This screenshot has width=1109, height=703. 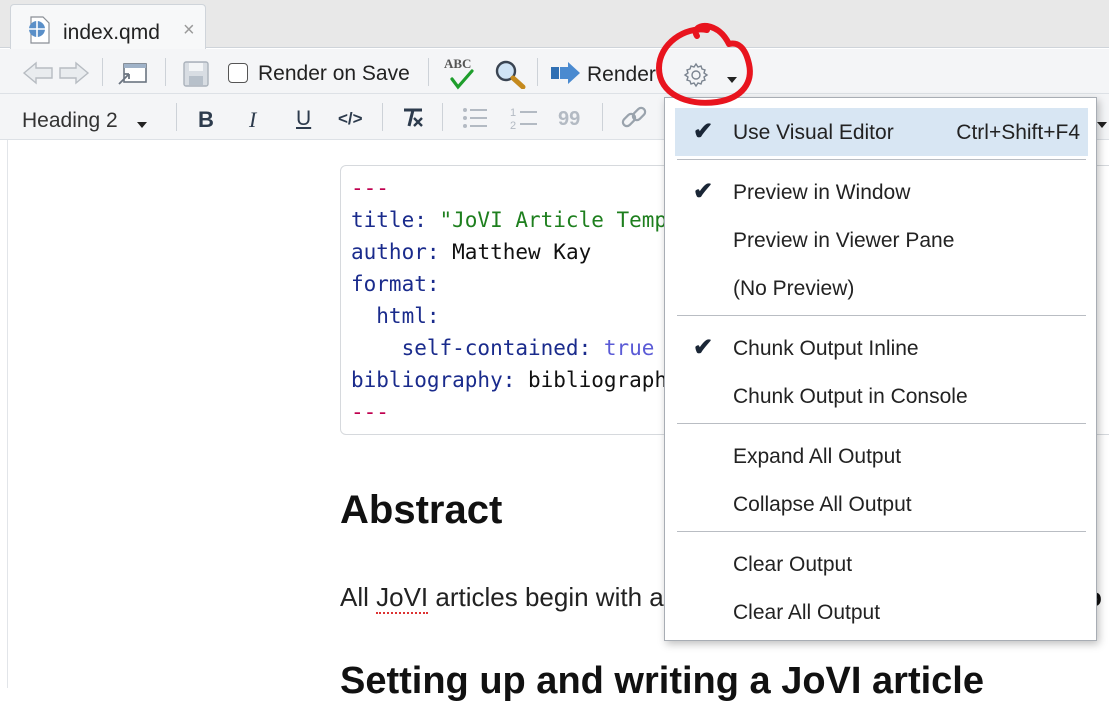 I want to click on quarto-file-icon, so click(x=40, y=32).